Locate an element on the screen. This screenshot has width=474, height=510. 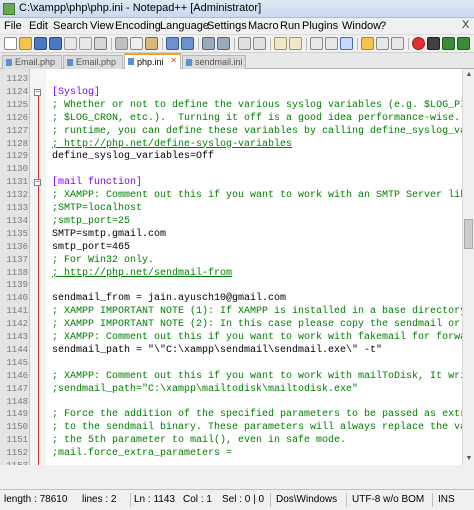
zoom-in-icon is located at coordinates (244, 43).